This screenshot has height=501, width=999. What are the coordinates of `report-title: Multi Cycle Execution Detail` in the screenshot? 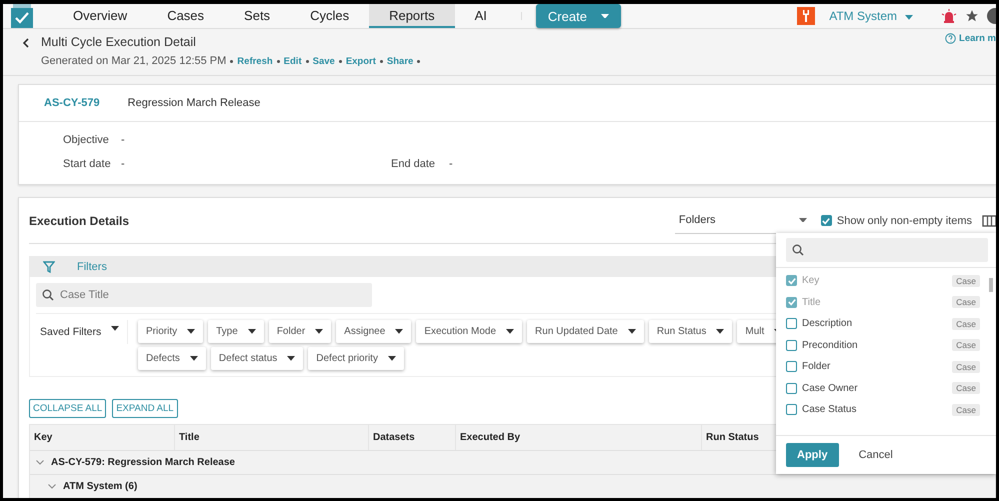 It's located at (119, 42).